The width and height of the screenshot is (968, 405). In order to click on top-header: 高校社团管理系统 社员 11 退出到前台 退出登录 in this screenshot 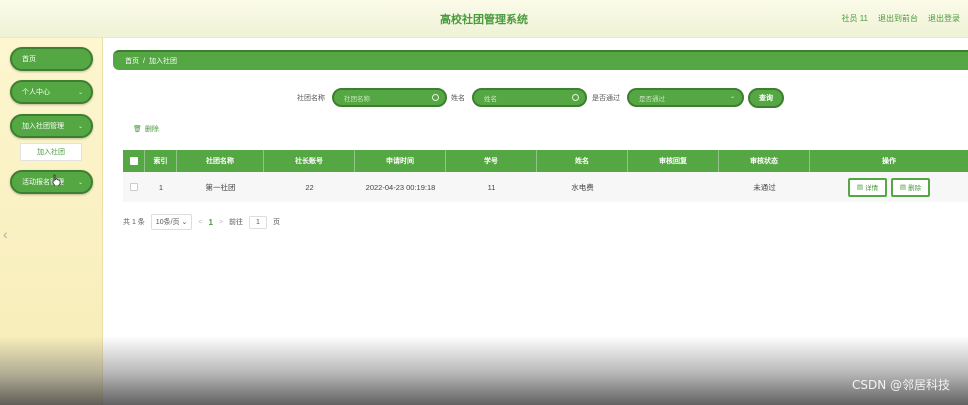, I will do `click(484, 19)`.